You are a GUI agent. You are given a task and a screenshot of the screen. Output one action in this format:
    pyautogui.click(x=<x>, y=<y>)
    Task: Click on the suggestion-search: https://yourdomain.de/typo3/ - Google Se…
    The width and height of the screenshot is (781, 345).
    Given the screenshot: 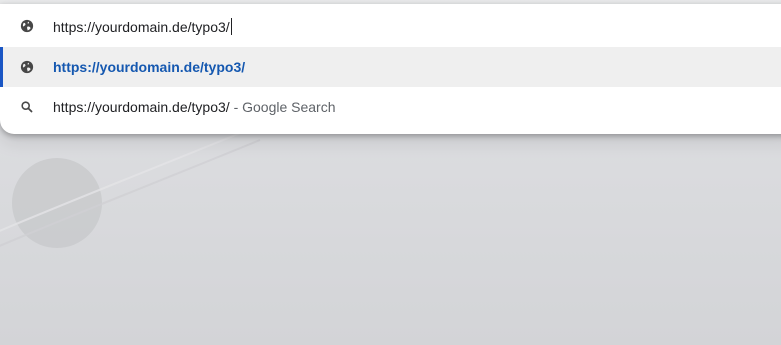 What is the action you would take?
    pyautogui.click(x=390, y=107)
    